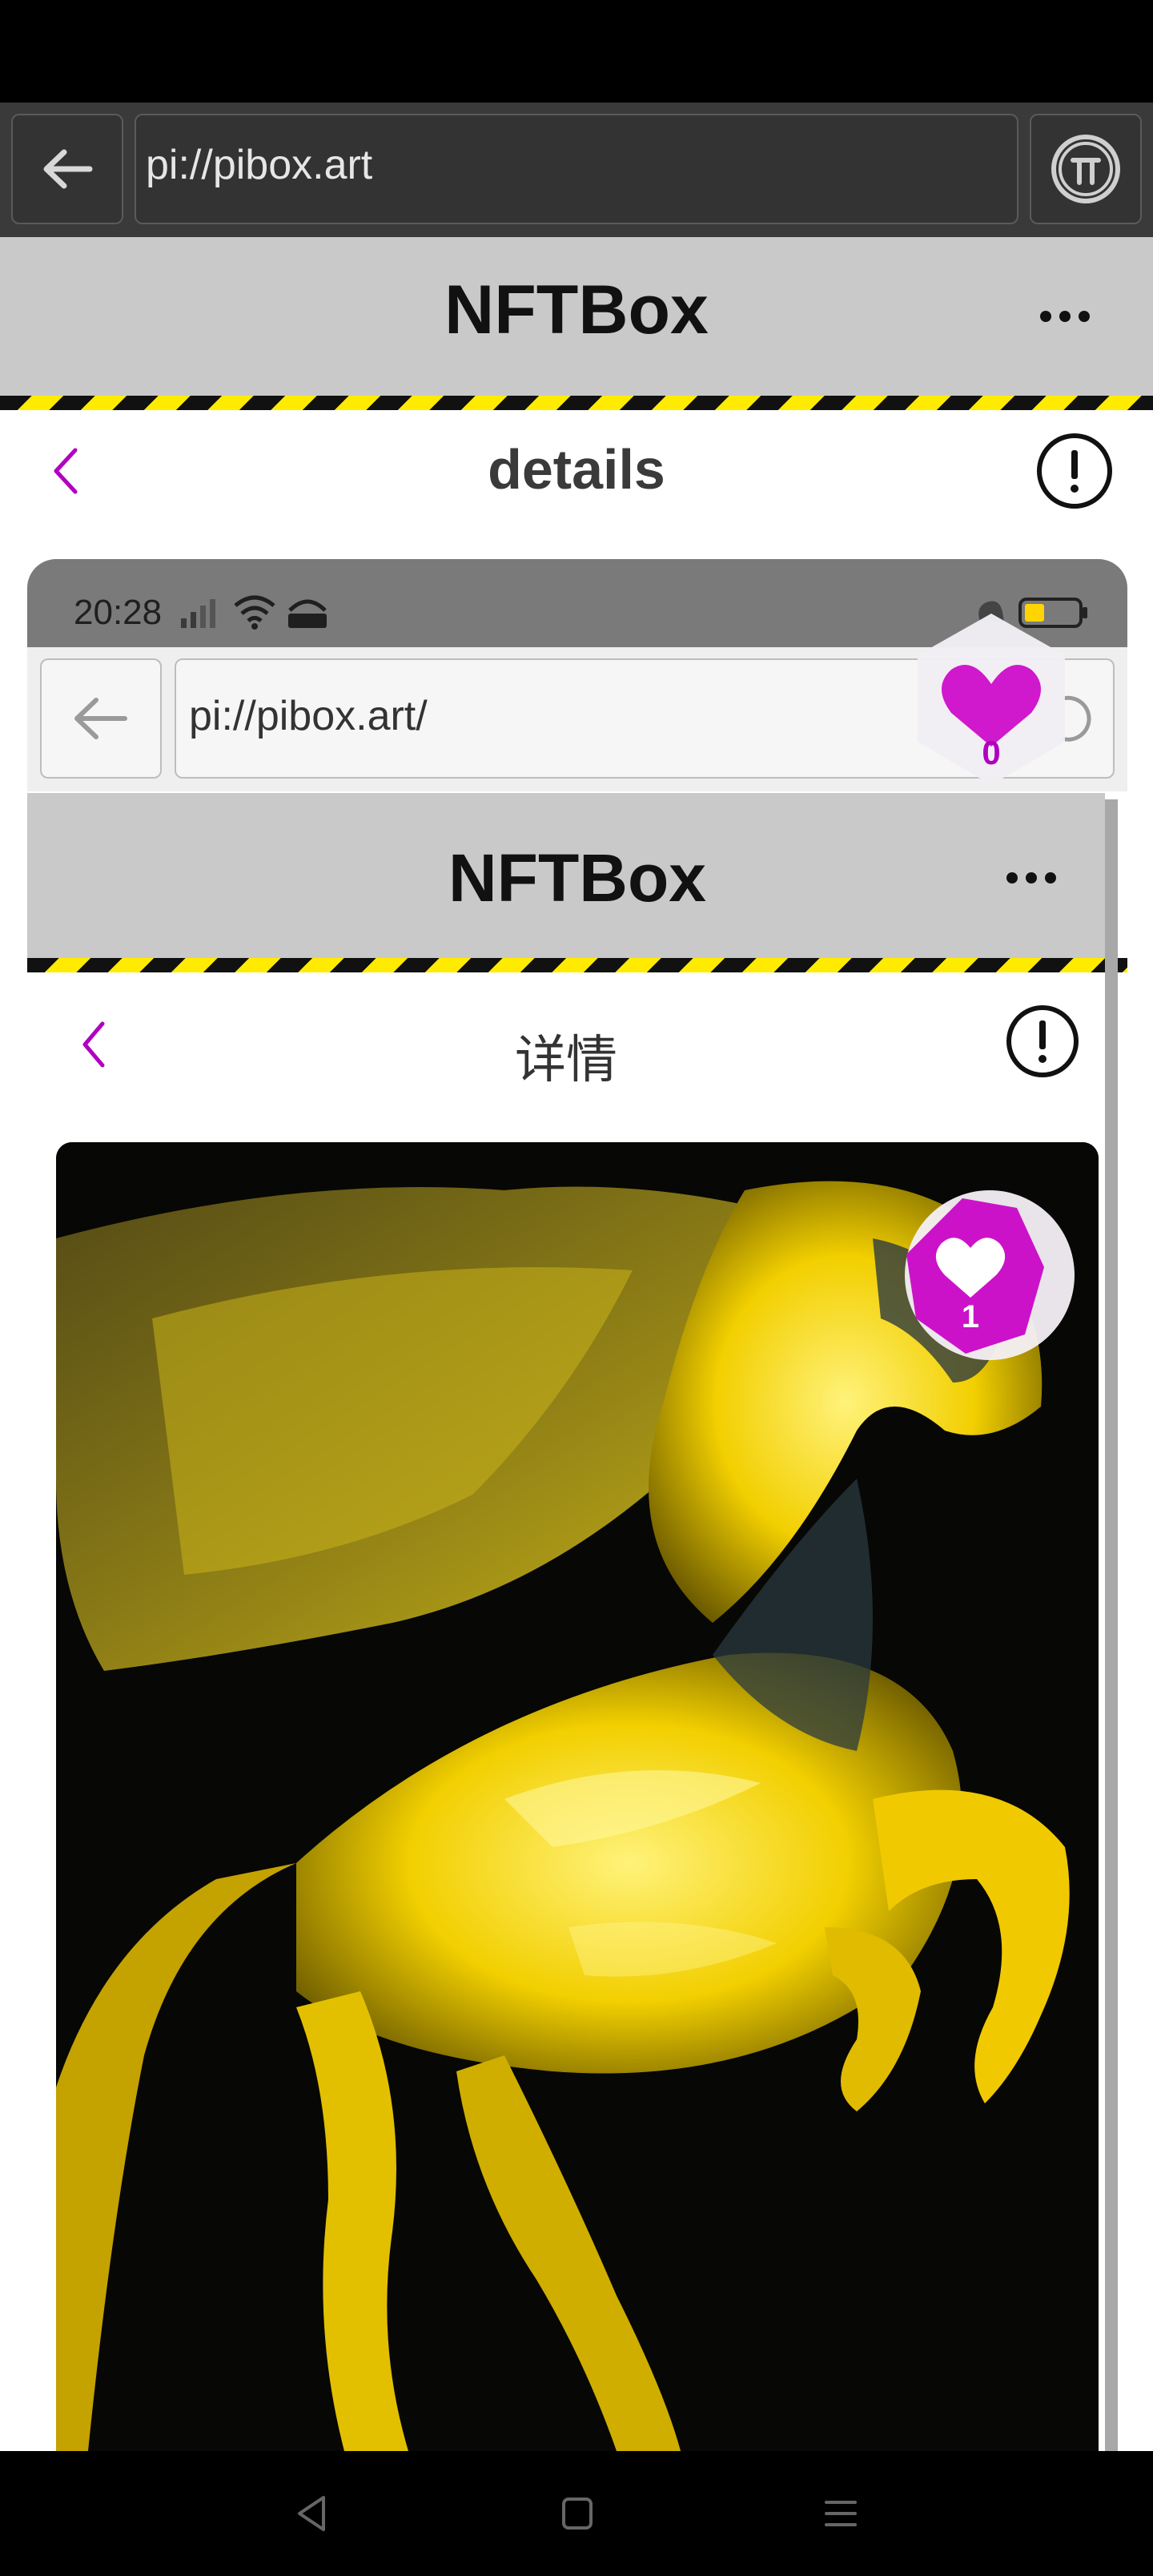 The height and width of the screenshot is (2576, 1153). Describe the element at coordinates (577, 878) in the screenshot. I see `embedded-app-title: NFTBox` at that location.